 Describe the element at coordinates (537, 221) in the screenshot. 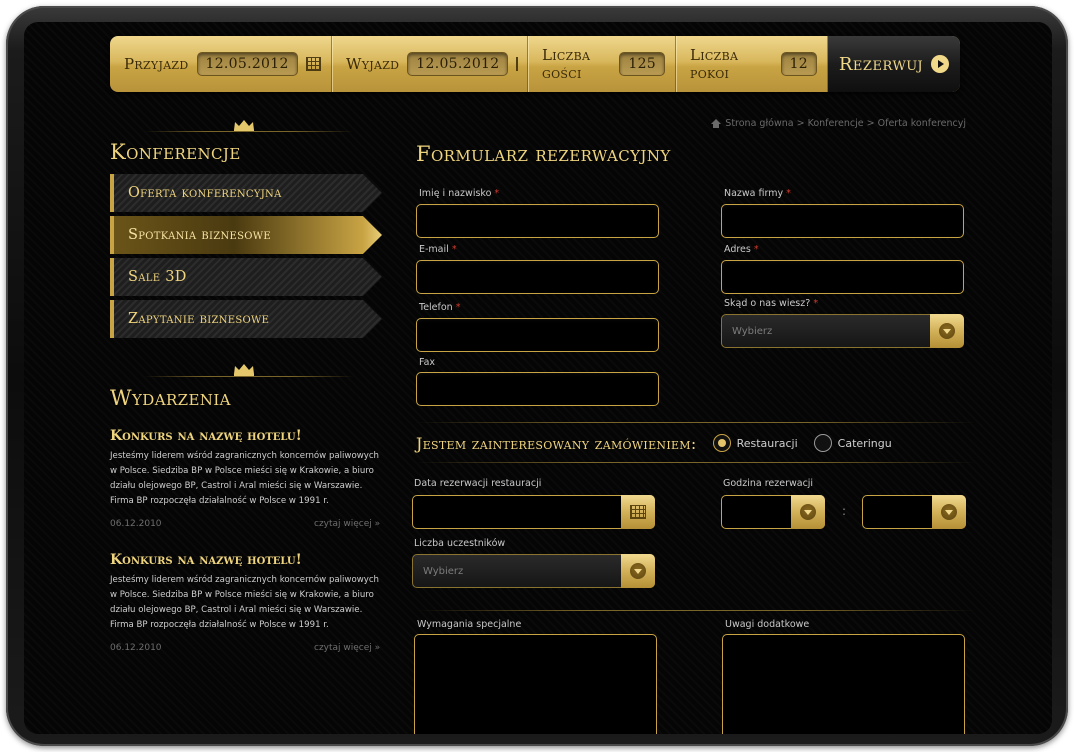

I see `name-input` at that location.